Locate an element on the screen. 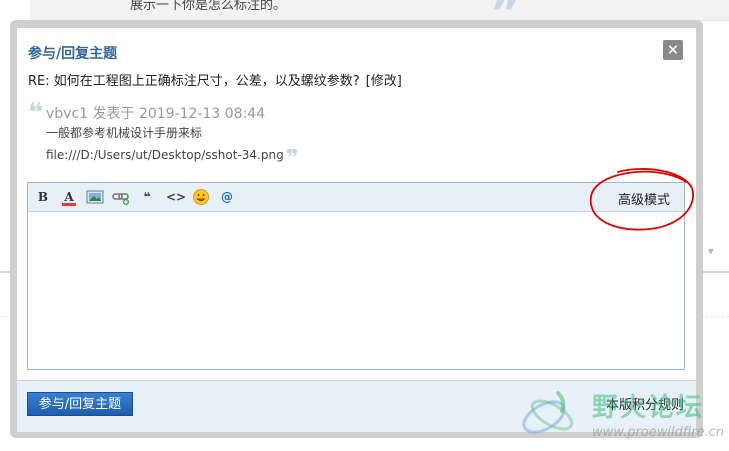 The image size is (729, 451). close-icon: × is located at coordinates (673, 50).